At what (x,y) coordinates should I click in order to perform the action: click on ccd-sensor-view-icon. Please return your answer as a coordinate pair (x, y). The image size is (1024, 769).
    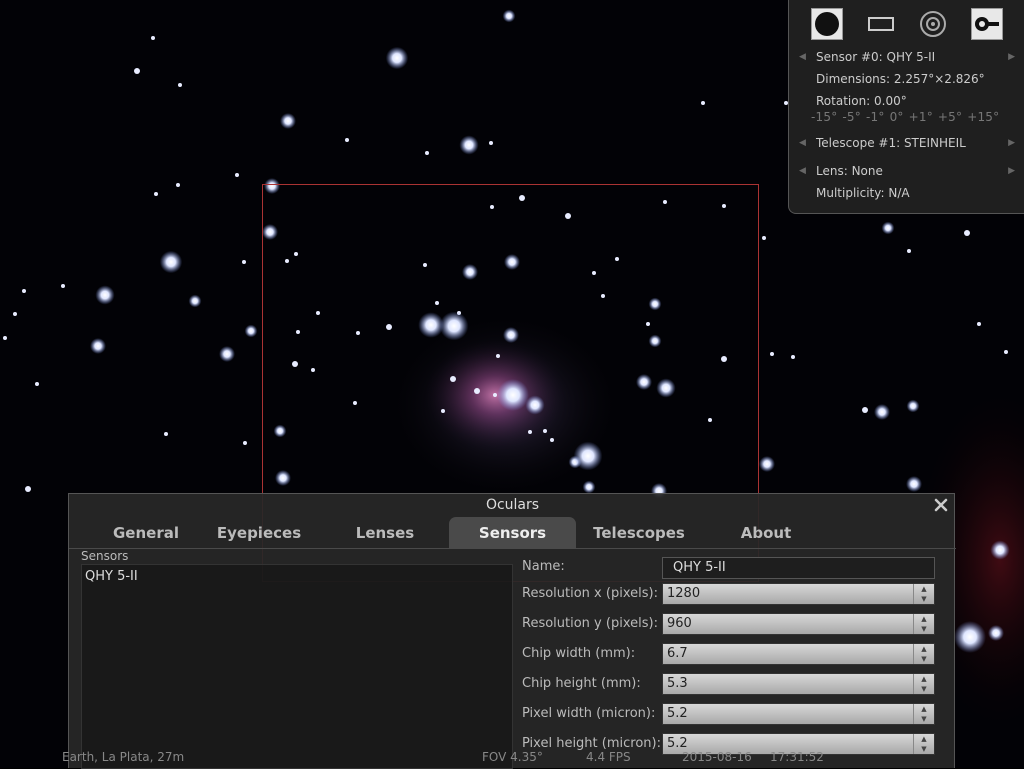
    Looking at the image, I should click on (827, 24).